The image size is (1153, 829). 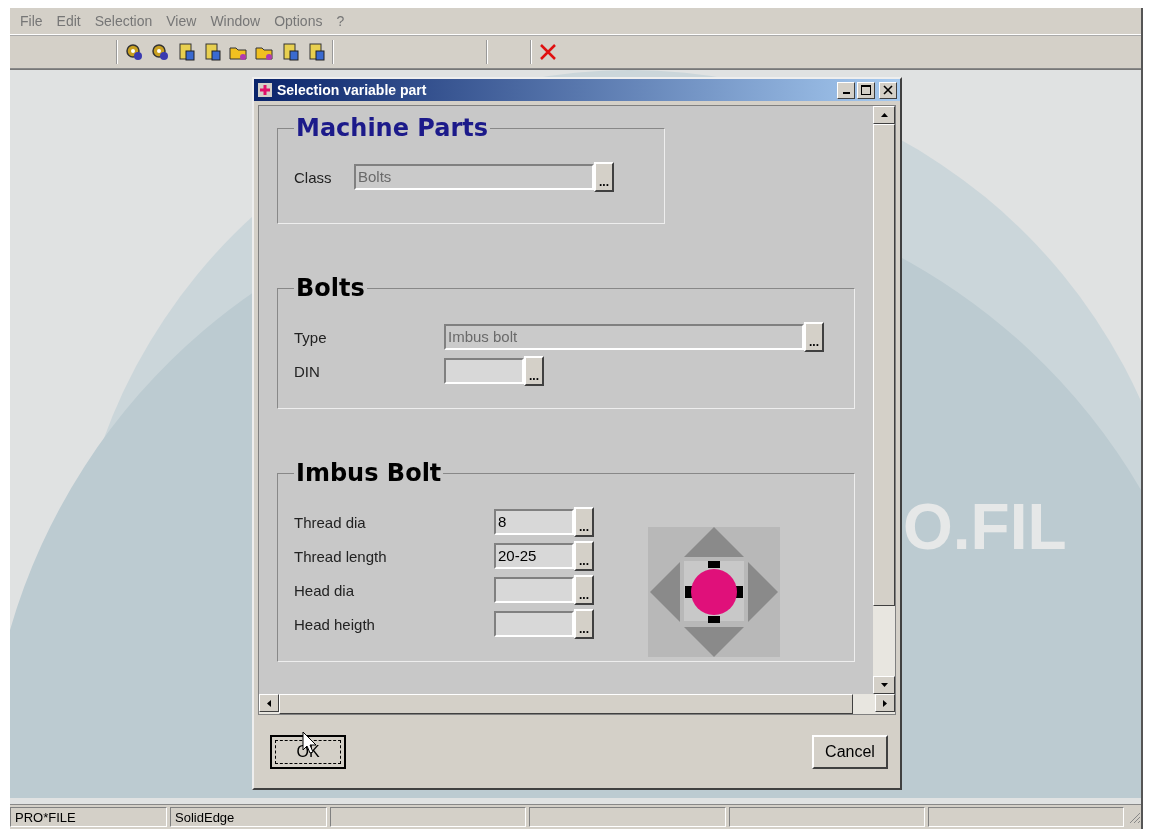 What do you see at coordinates (89, 817) in the screenshot?
I see `status-text: PRO*FILE` at bounding box center [89, 817].